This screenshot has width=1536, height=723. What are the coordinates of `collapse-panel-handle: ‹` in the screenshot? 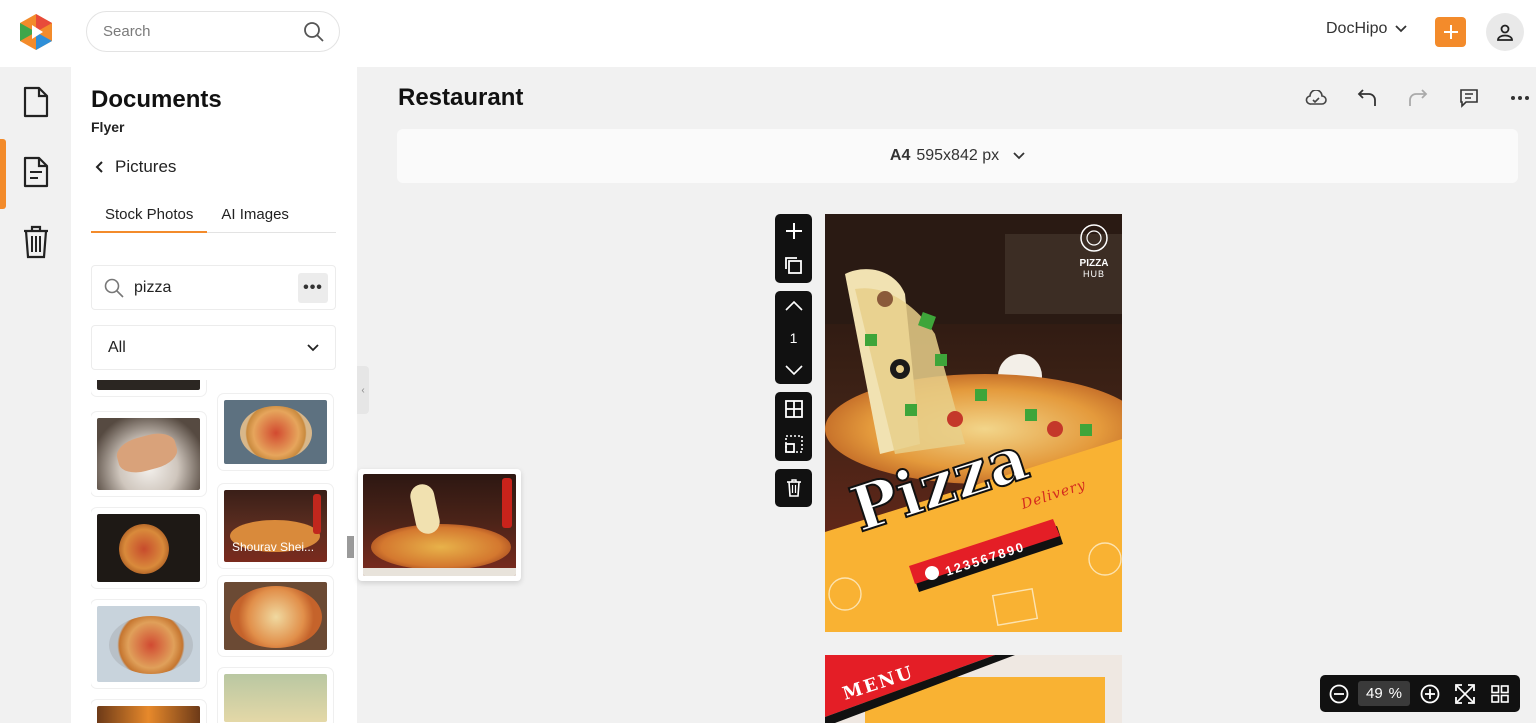 It's located at (363, 390).